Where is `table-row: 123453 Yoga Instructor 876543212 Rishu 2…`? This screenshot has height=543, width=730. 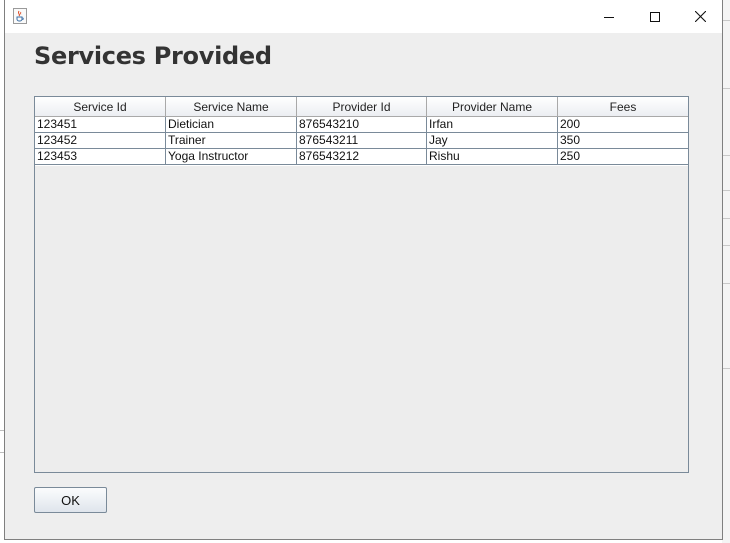 table-row: 123453 Yoga Instructor 876543212 Rishu 2… is located at coordinates (361, 157).